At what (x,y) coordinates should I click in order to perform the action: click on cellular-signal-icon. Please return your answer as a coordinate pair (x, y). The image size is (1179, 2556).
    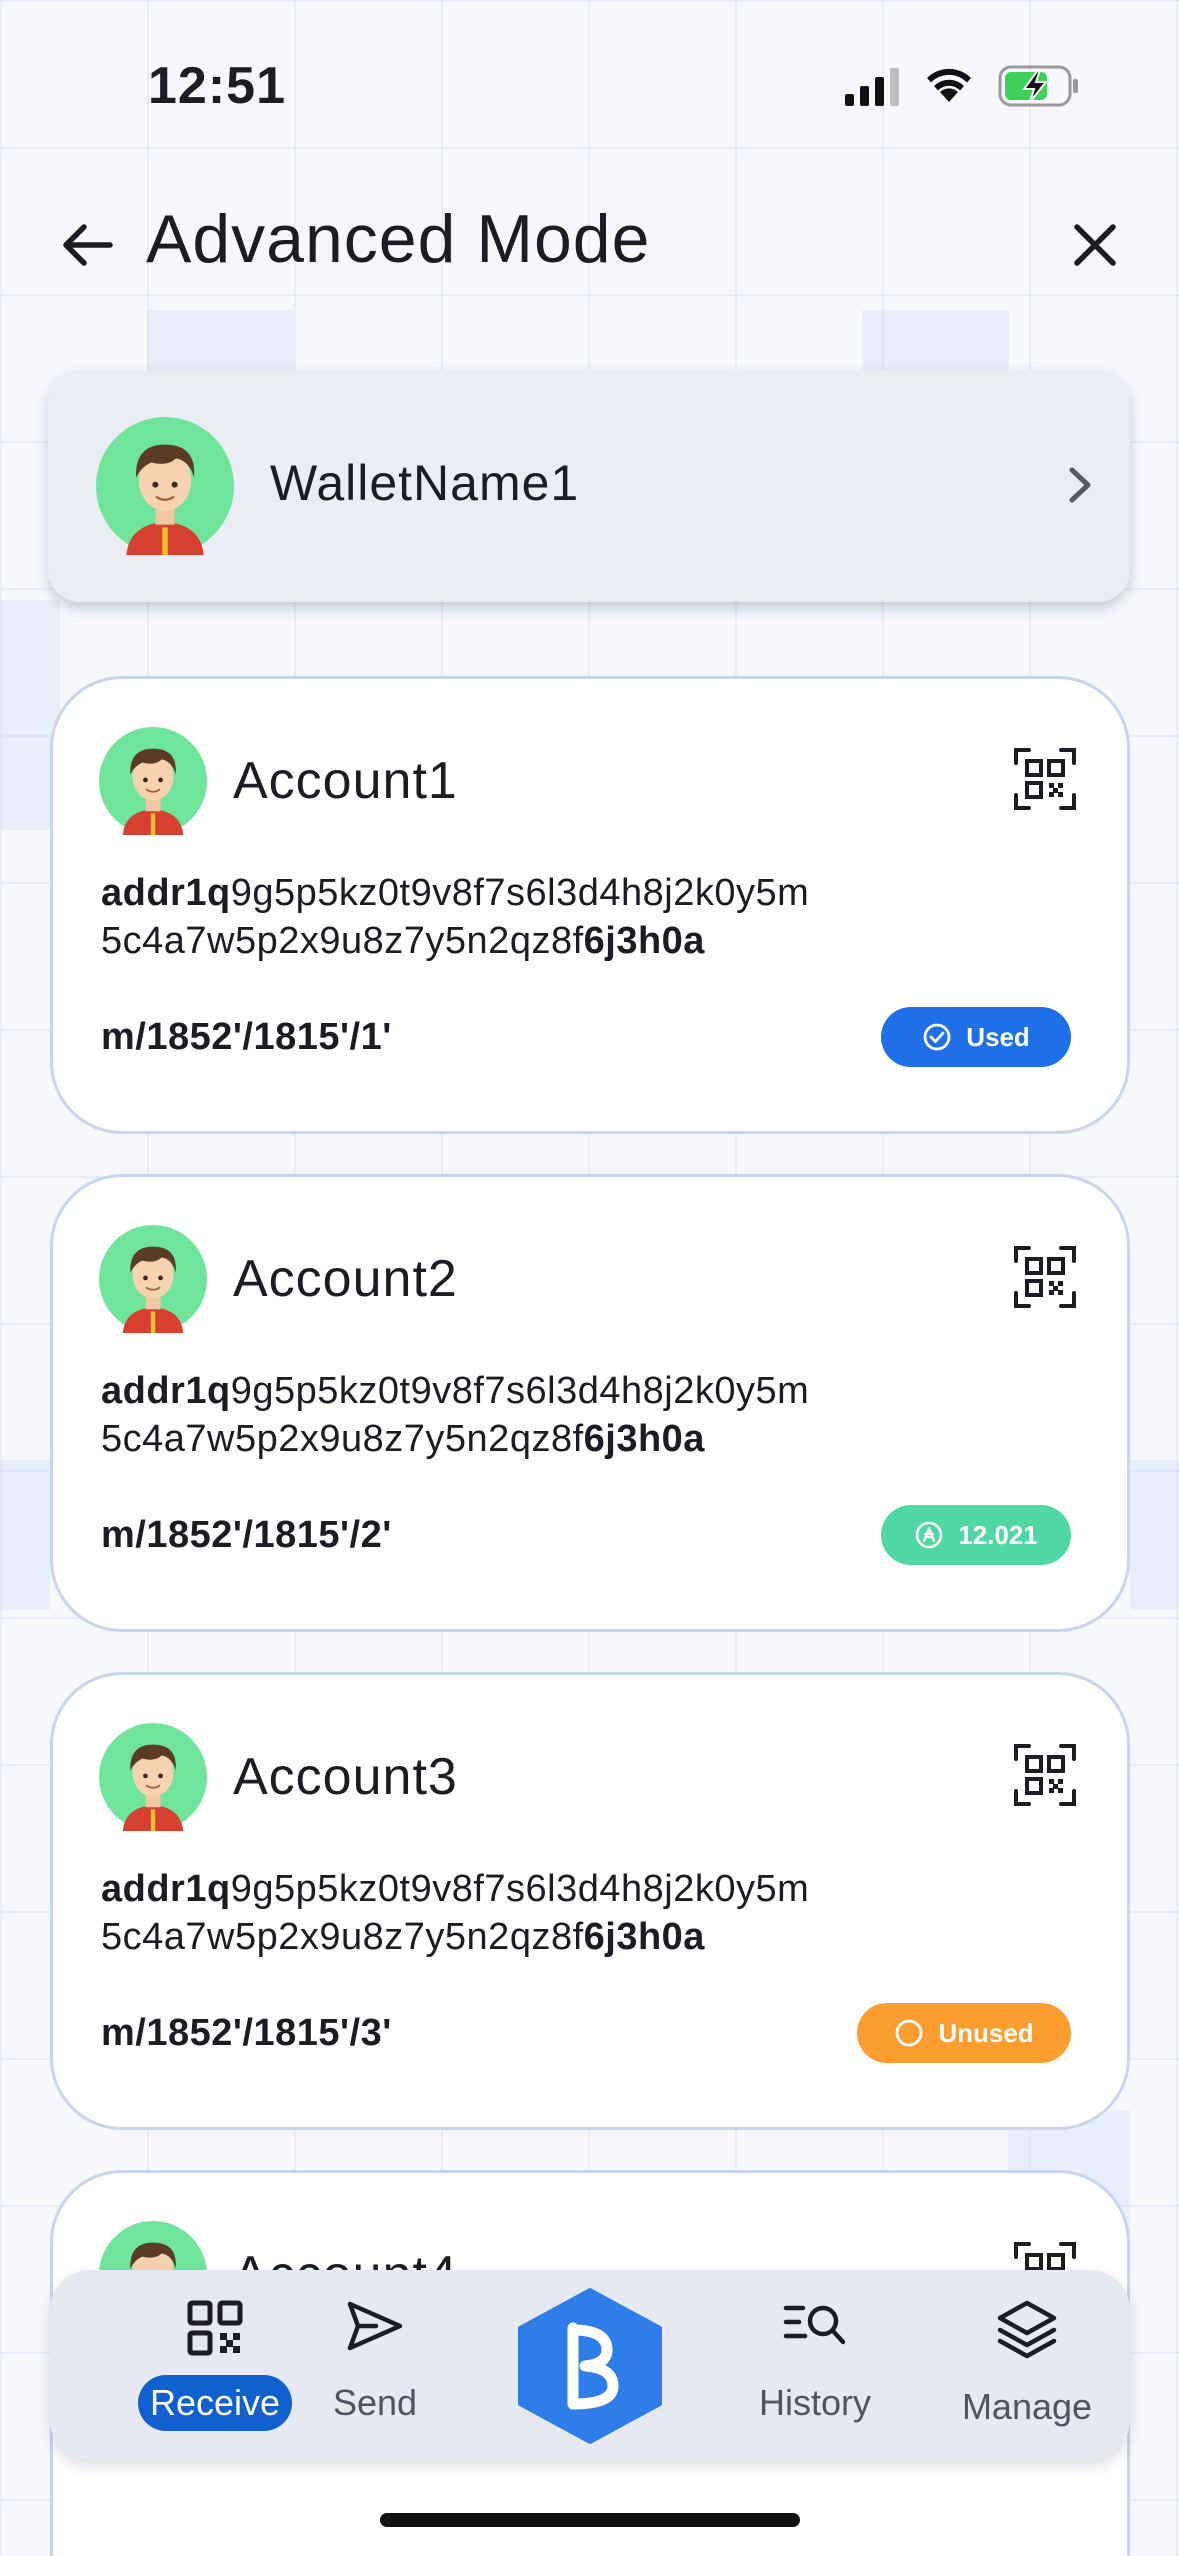
    Looking at the image, I should click on (872, 87).